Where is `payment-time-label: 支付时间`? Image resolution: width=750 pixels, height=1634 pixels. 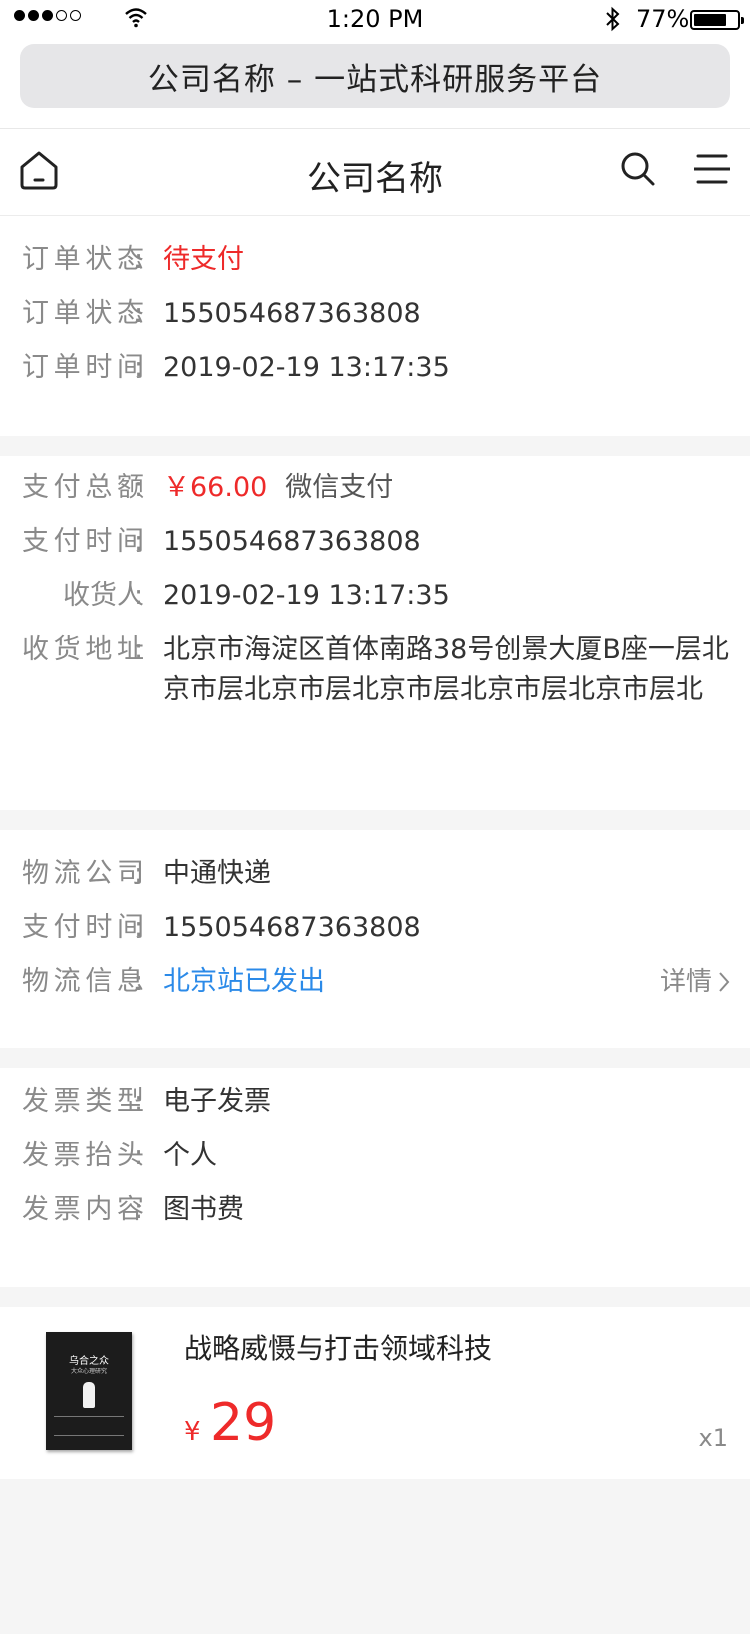
payment-time-label: 支付时间 is located at coordinates (83, 541).